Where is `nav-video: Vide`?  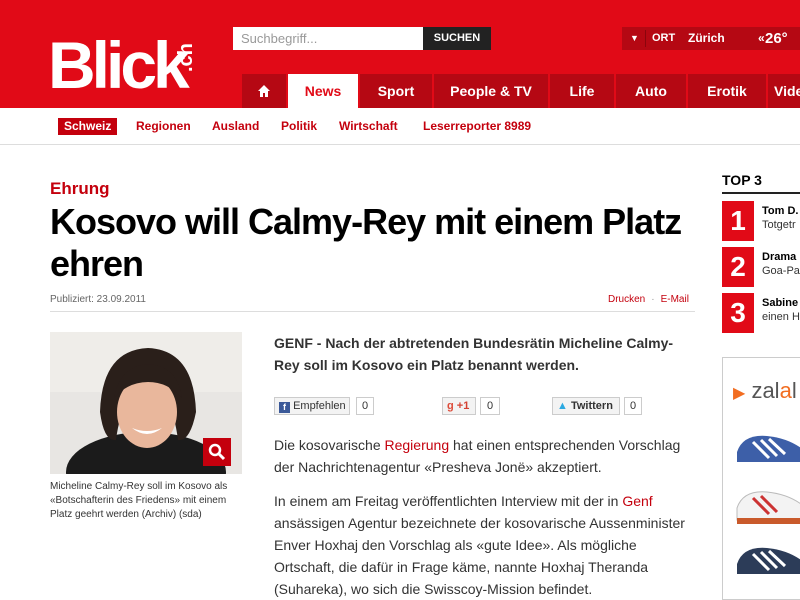
nav-video: Vide is located at coordinates (784, 91).